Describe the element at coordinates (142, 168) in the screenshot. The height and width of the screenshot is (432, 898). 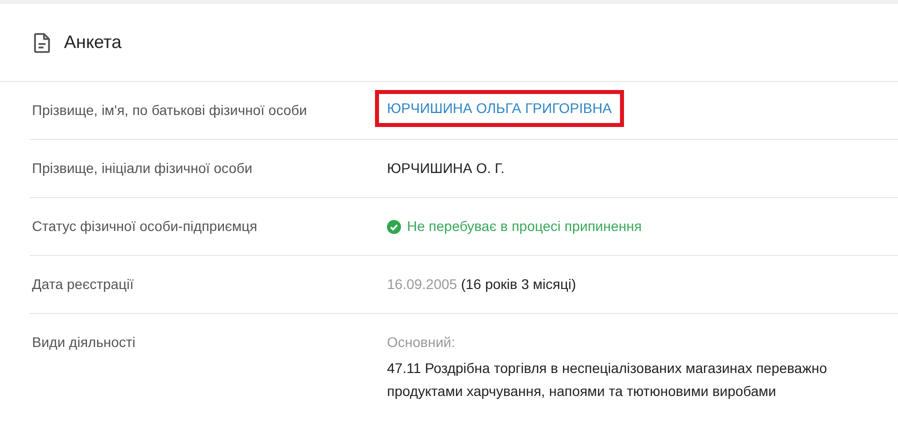
I see `field-label: Прізвище, ініціали фізичної особи` at that location.